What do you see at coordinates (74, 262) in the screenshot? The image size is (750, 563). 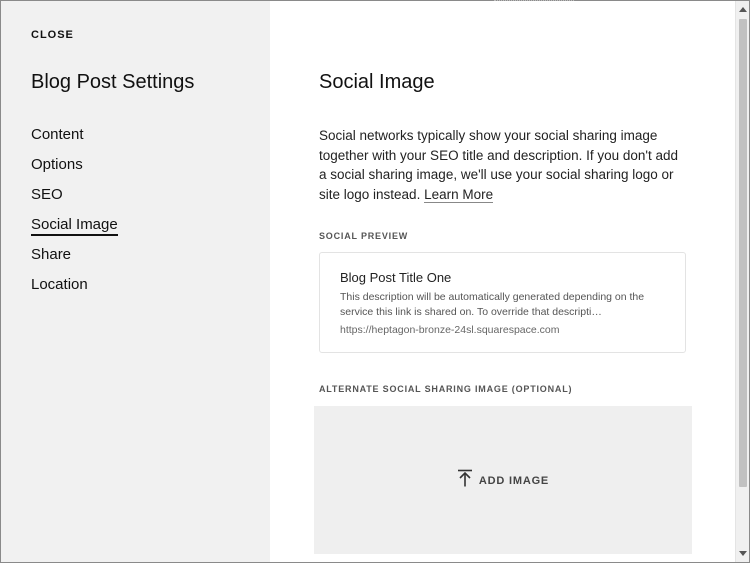 I see `nav-item-share: Share` at bounding box center [74, 262].